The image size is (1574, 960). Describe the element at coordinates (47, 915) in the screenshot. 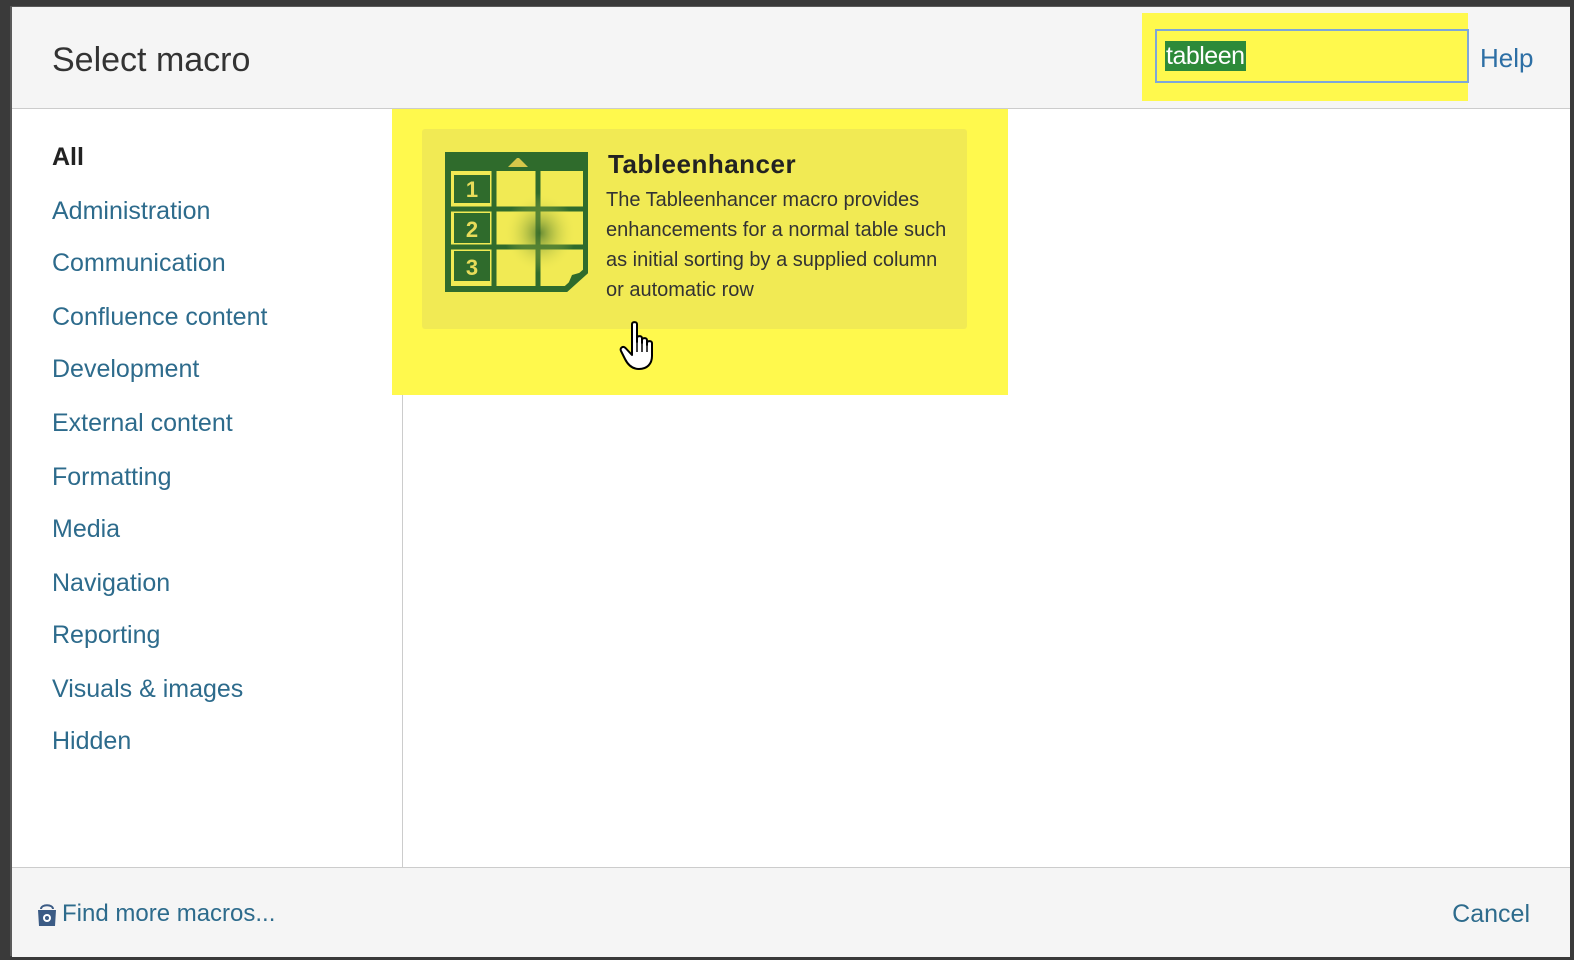

I see `marketplace-bag-icon` at that location.